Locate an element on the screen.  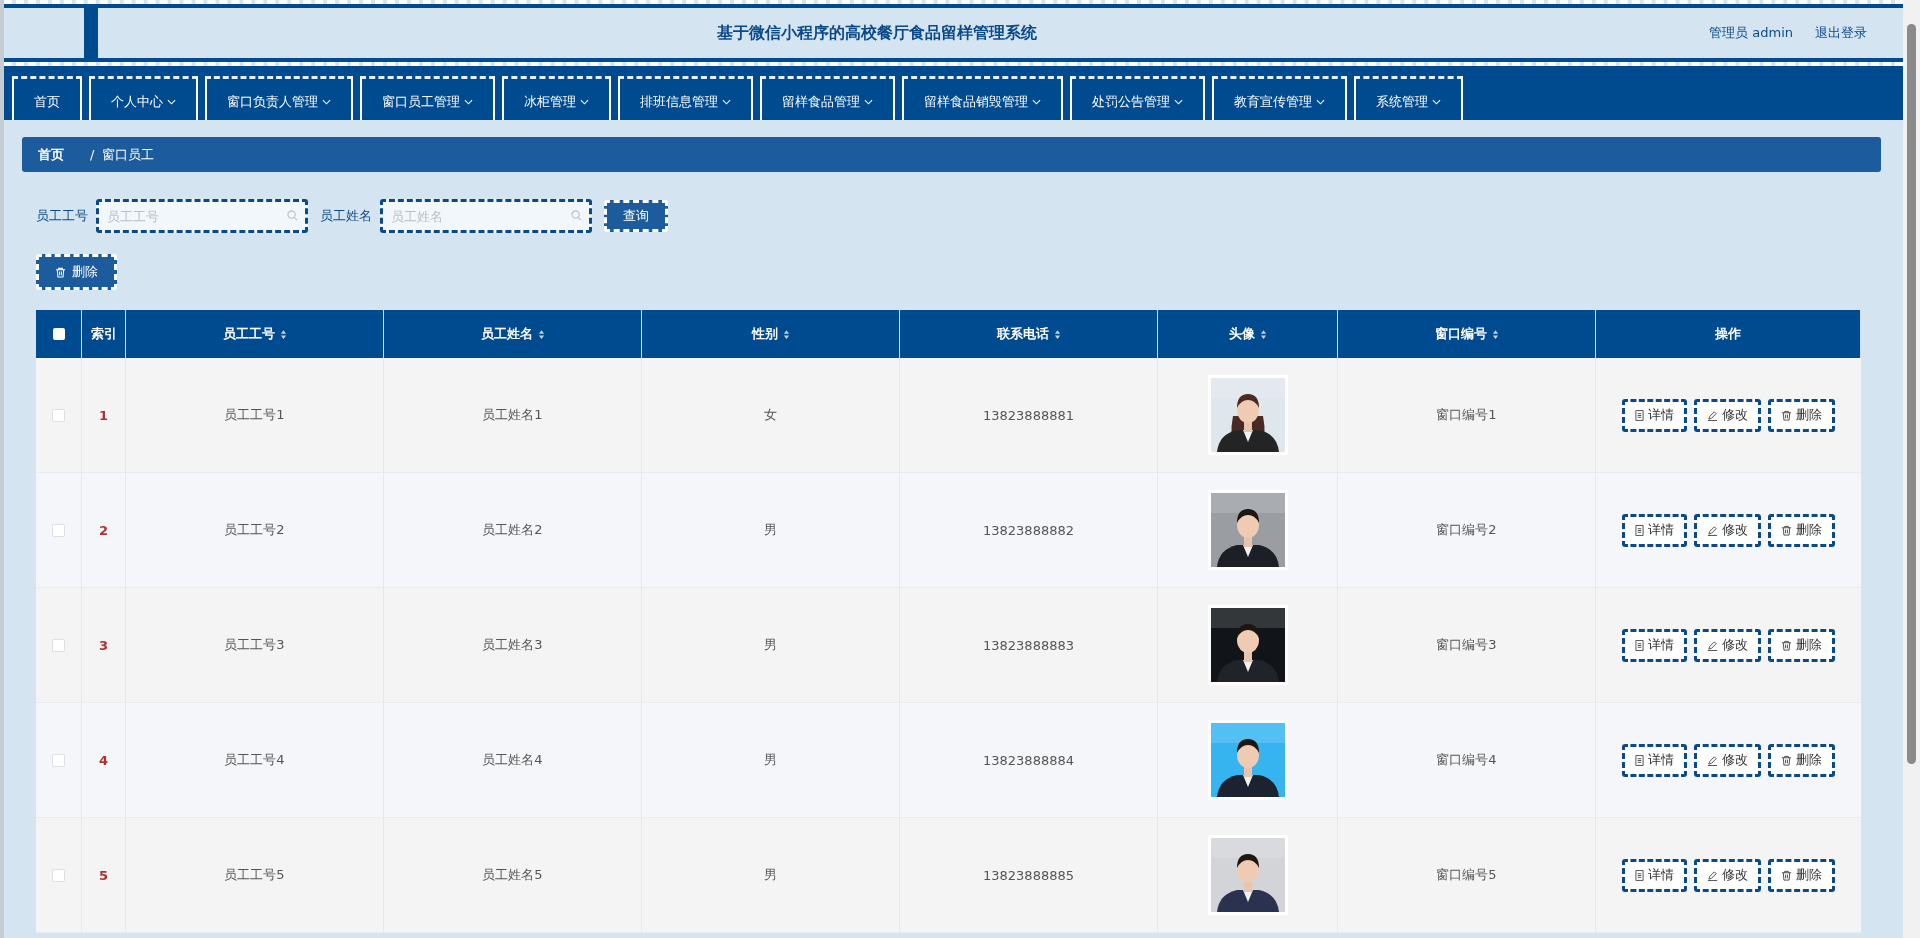
table-cell: 员工姓名4 is located at coordinates (512, 760).